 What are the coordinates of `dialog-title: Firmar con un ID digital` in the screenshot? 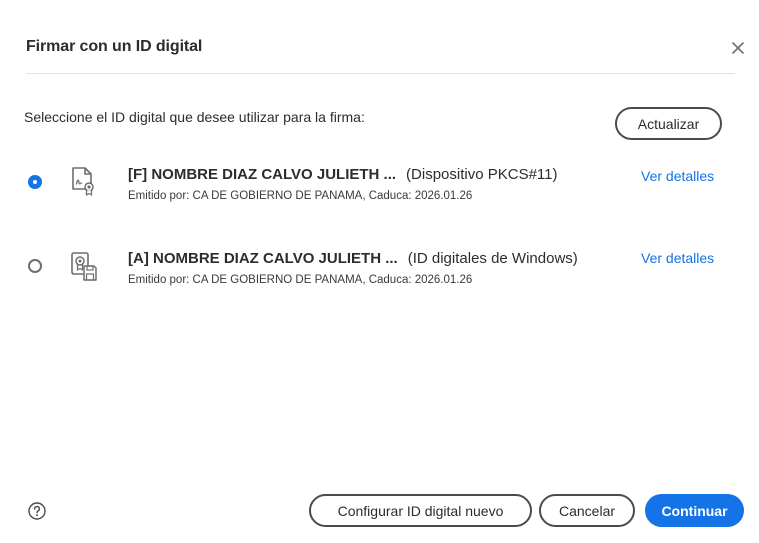 It's located at (114, 46).